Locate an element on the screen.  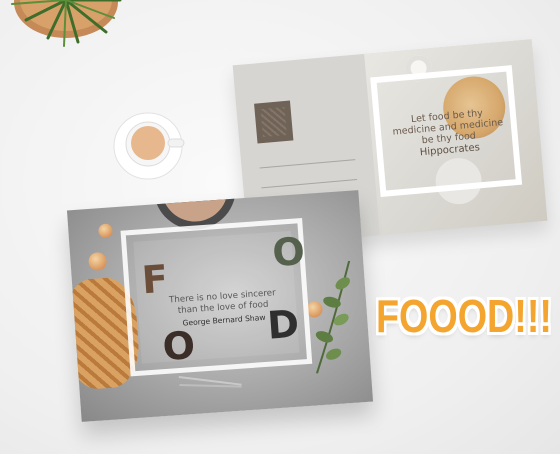
coffee-cup-icon is located at coordinates (149, 146).